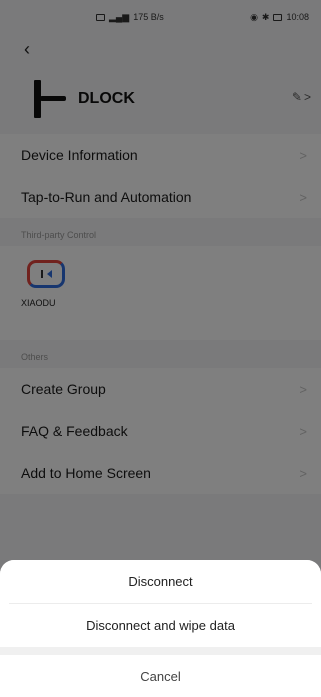  I want to click on disconnect-button: Disconnect, so click(160, 581).